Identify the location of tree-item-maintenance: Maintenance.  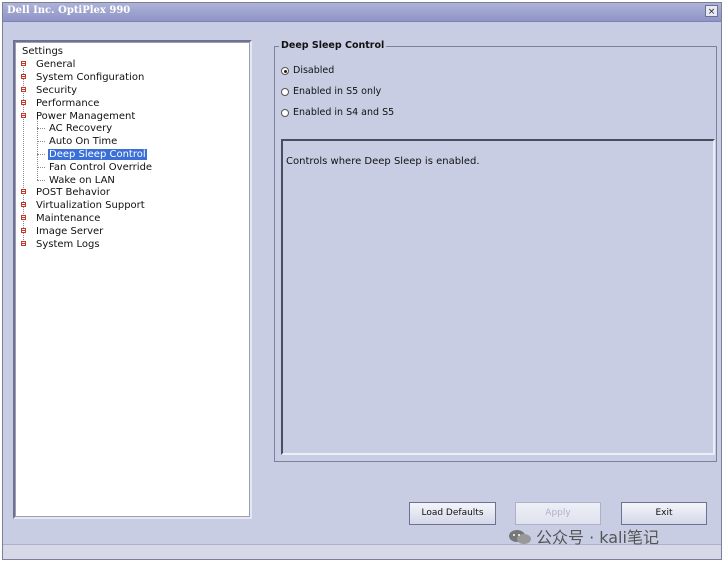
(68, 218).